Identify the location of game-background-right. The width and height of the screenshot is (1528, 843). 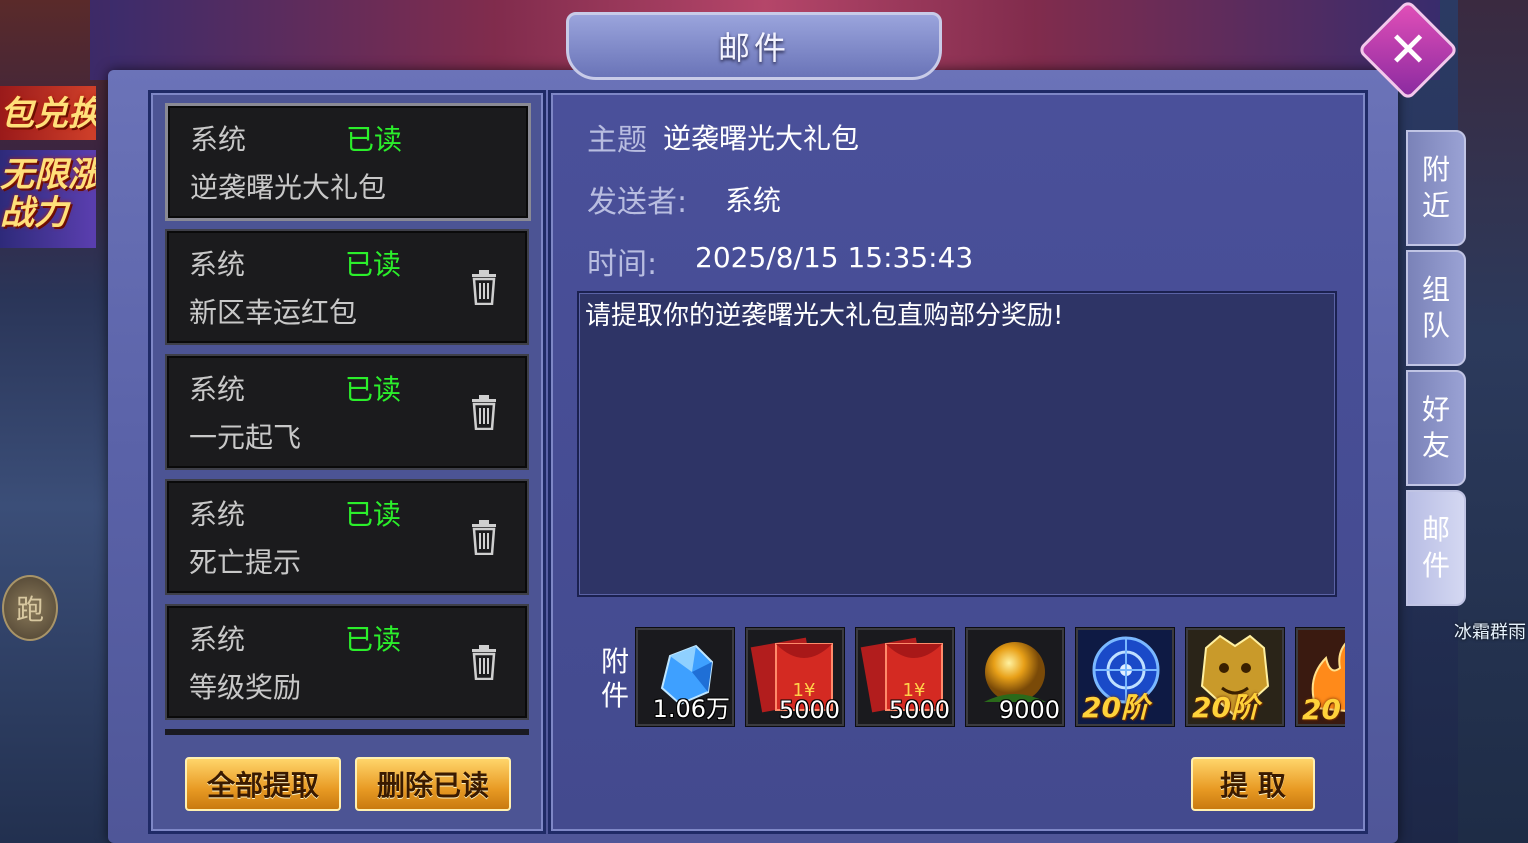
(1493, 421).